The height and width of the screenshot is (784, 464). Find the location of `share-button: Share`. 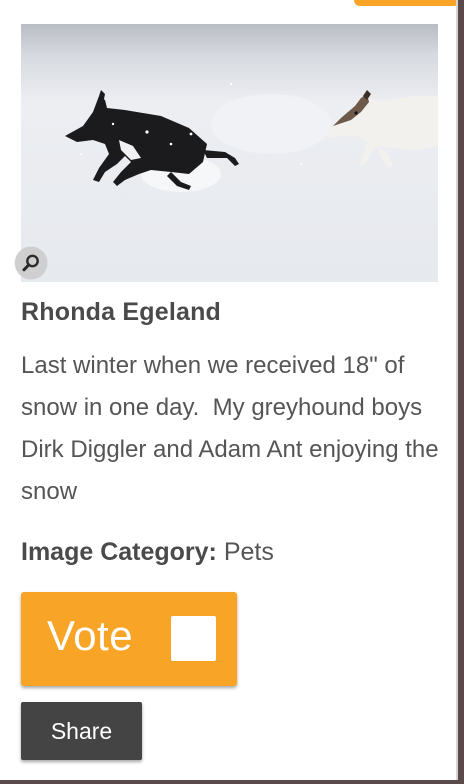

share-button: Share is located at coordinates (81, 731).